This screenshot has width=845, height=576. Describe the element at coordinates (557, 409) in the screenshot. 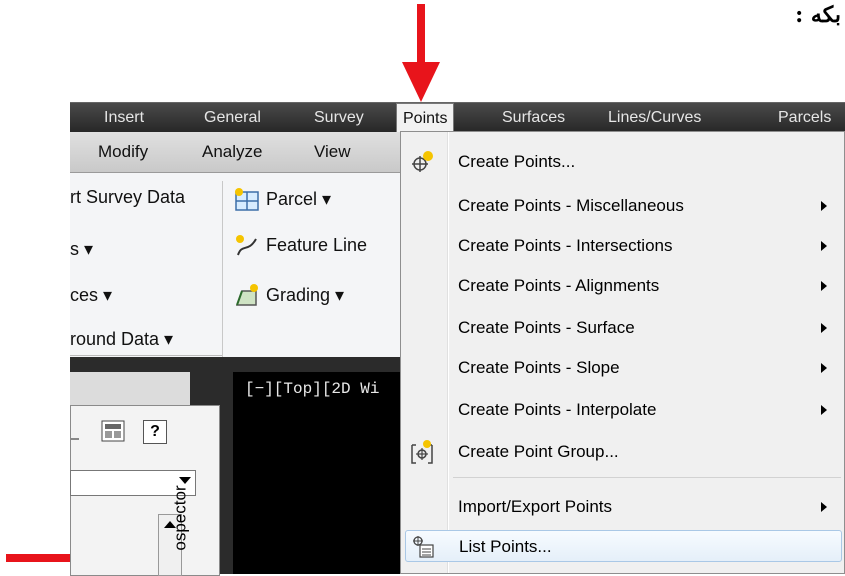

I see `menu-item-label: Create Points - Interpolate` at that location.